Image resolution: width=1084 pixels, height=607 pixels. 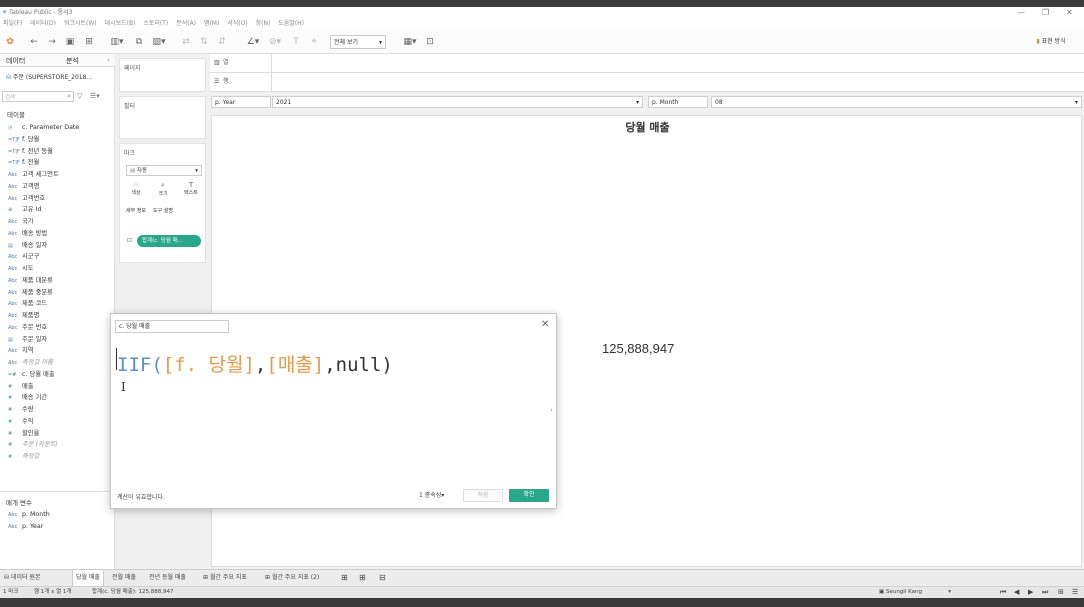 I want to click on filters-shelf: 필터, so click(x=162, y=117).